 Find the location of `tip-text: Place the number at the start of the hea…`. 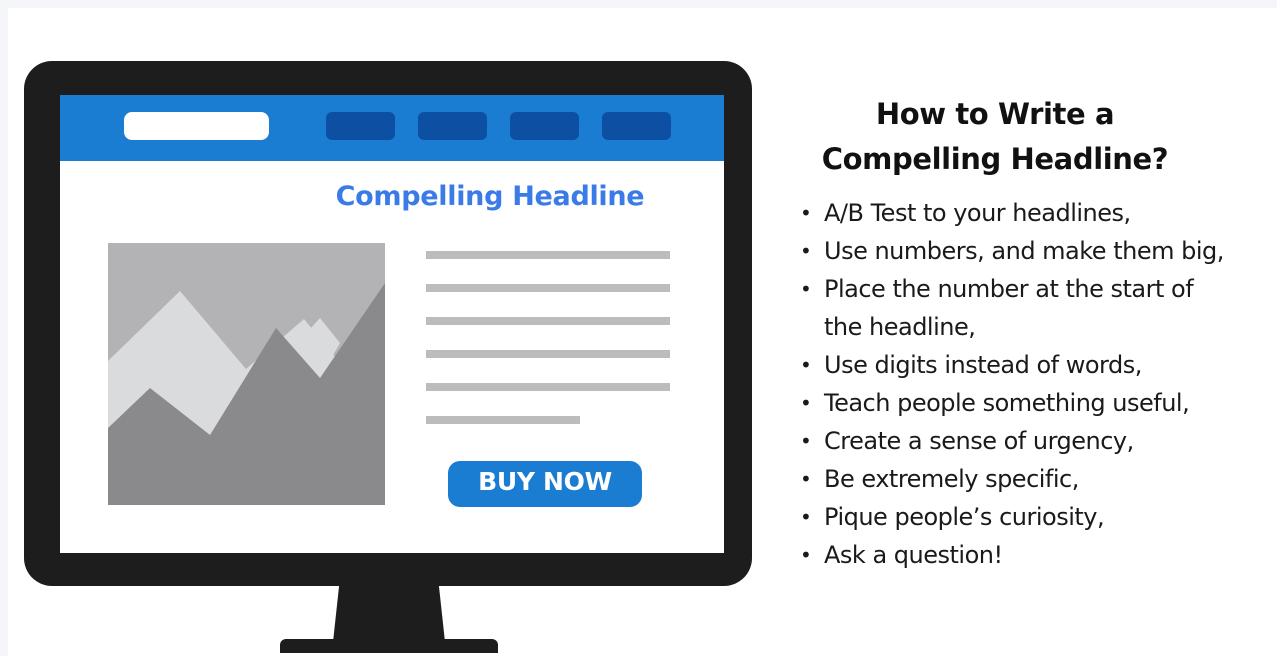

tip-text: Place the number at the start of the hea… is located at coordinates (1009, 308).